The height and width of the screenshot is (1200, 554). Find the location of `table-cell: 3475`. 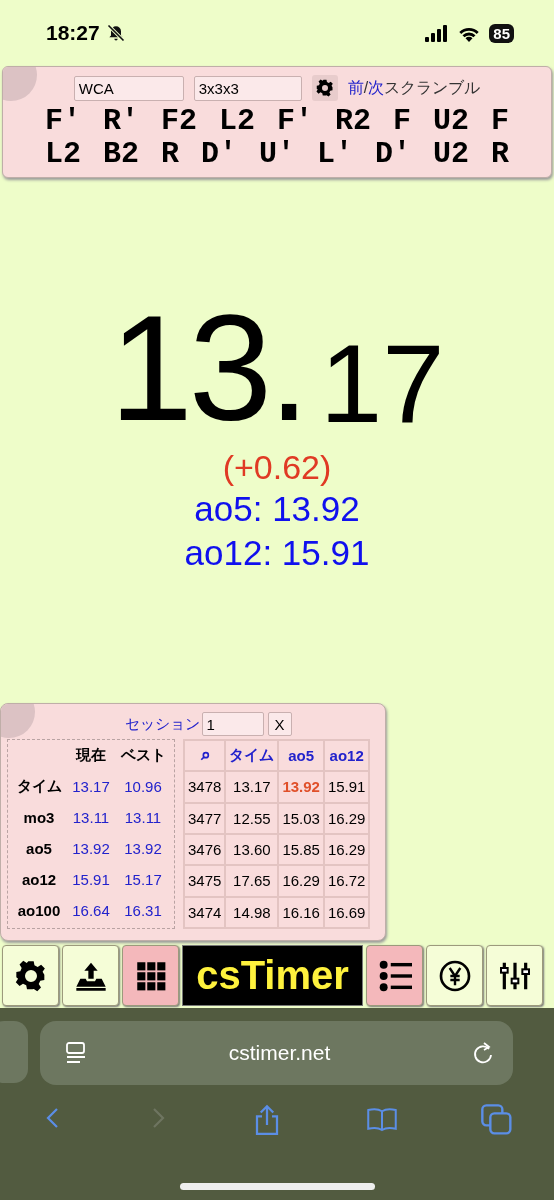

table-cell: 3475 is located at coordinates (205, 881).